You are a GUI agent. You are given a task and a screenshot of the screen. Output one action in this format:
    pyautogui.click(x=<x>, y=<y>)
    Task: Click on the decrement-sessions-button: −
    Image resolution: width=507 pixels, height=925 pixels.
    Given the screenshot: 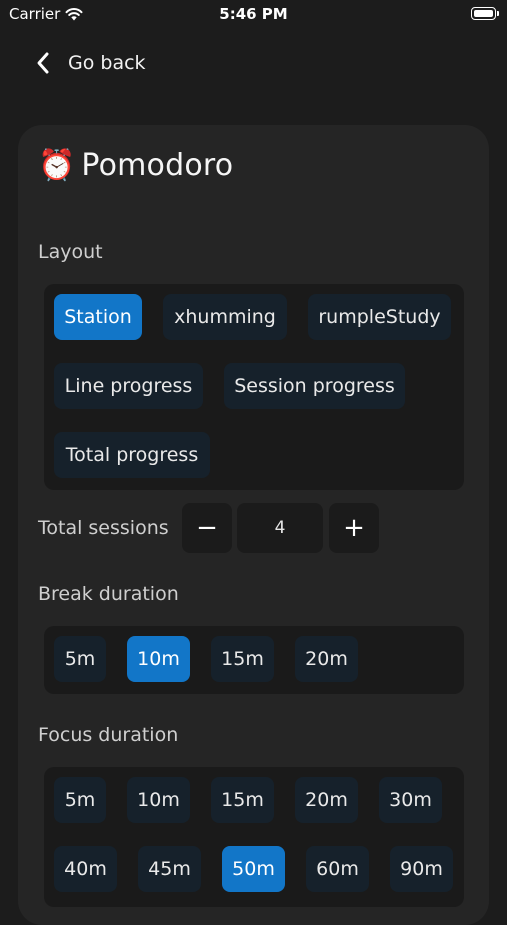 What is the action you would take?
    pyautogui.click(x=207, y=528)
    